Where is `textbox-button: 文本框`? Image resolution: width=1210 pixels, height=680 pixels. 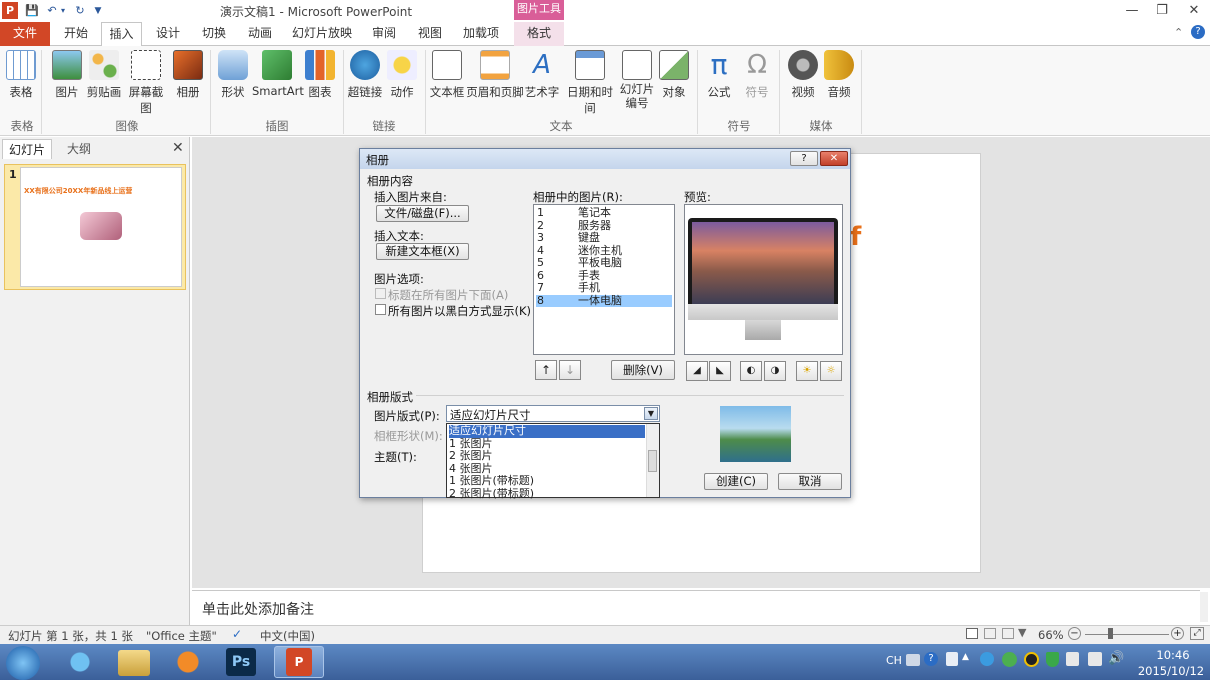 textbox-button: 文本框 is located at coordinates (447, 74).